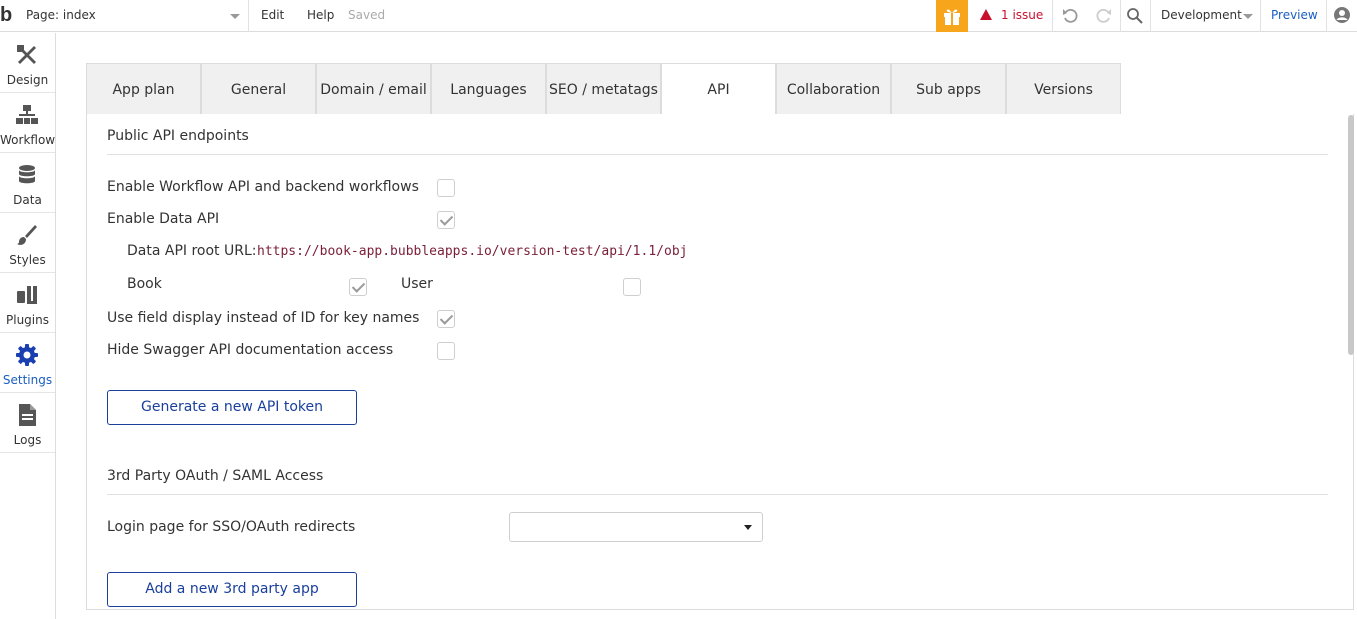 This screenshot has width=1357, height=619. Describe the element at coordinates (373, 89) in the screenshot. I see `tab-domain-email: Domain / email` at that location.